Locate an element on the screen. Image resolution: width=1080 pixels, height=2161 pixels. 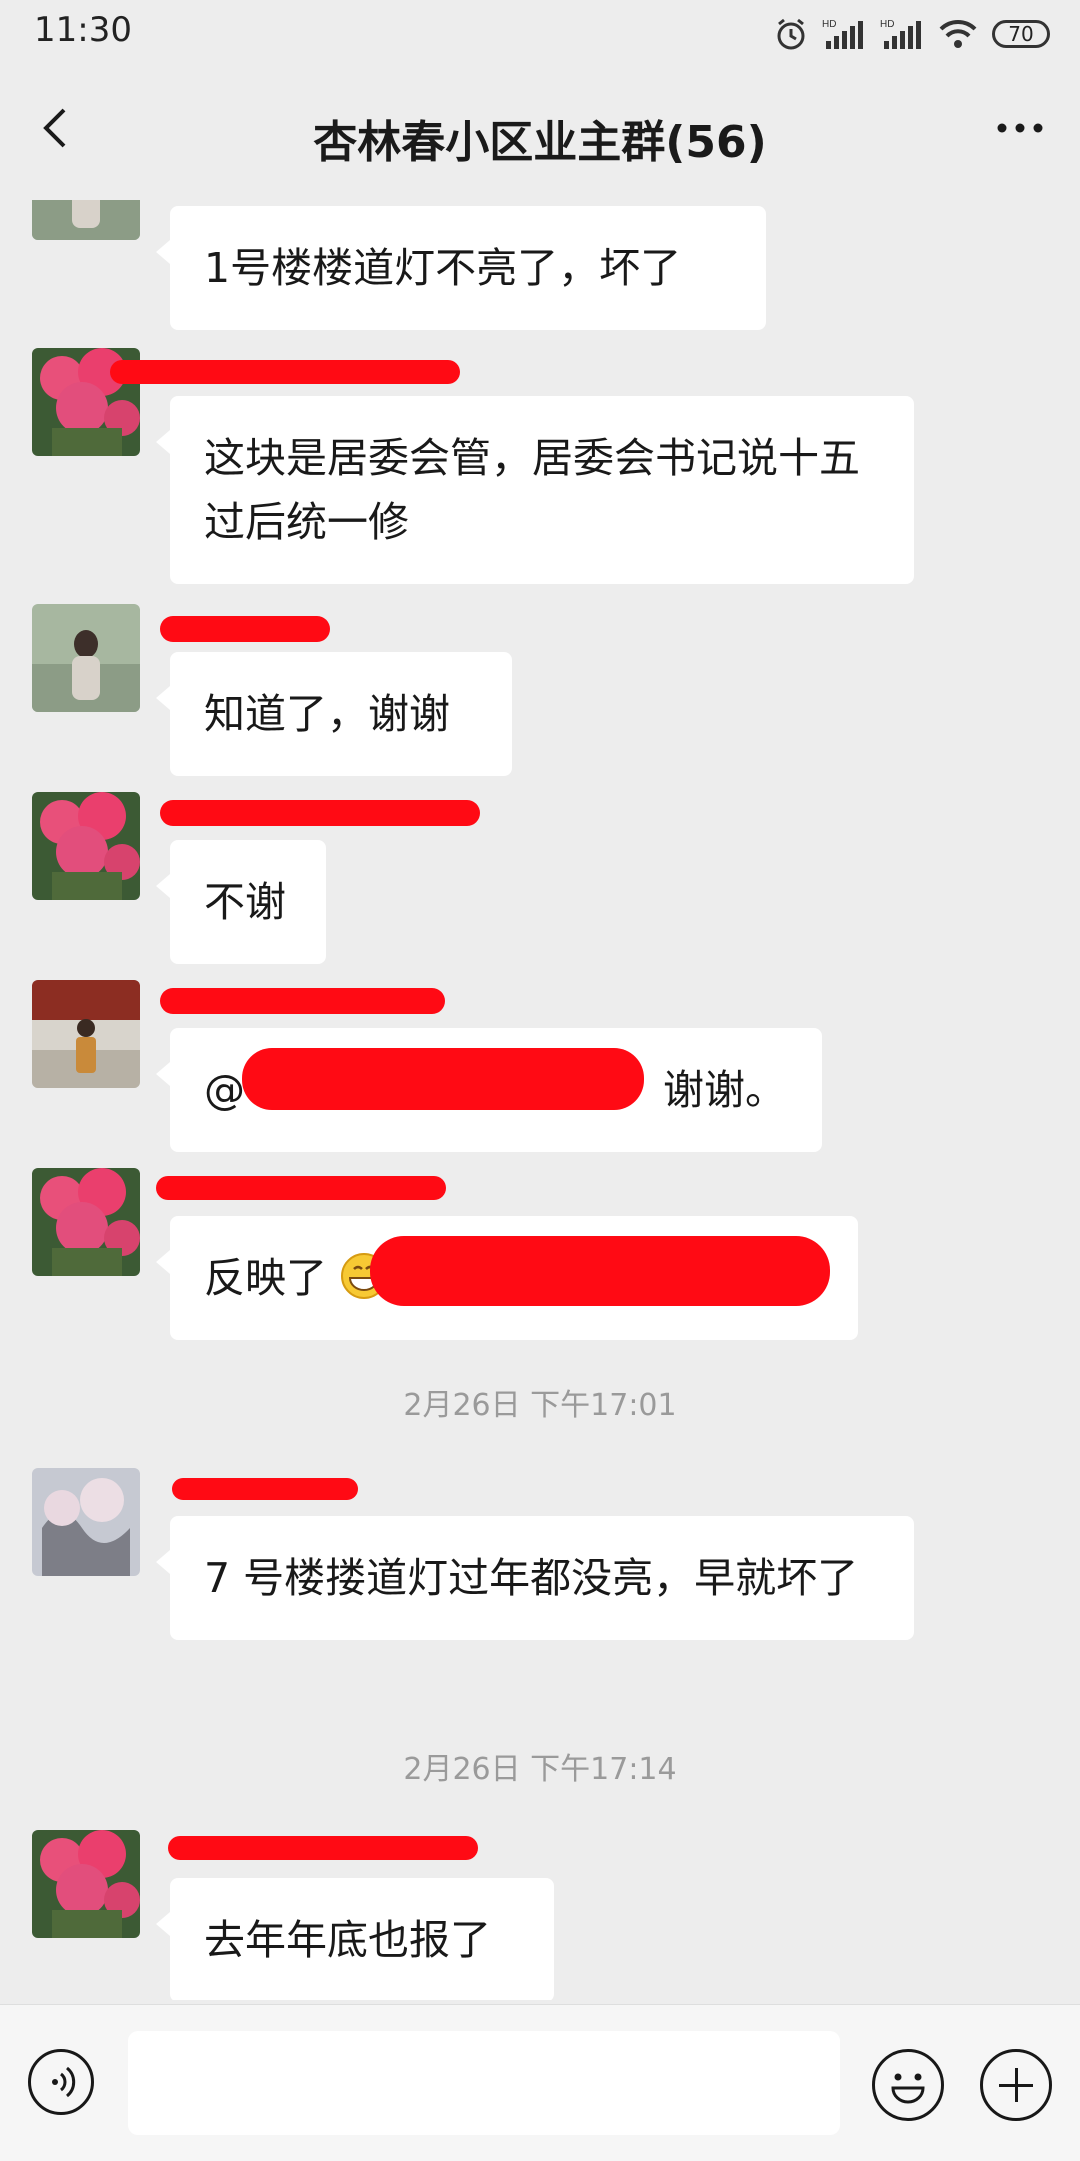
signal-hd-icon-2: HD is located at coordinates (900, 34).